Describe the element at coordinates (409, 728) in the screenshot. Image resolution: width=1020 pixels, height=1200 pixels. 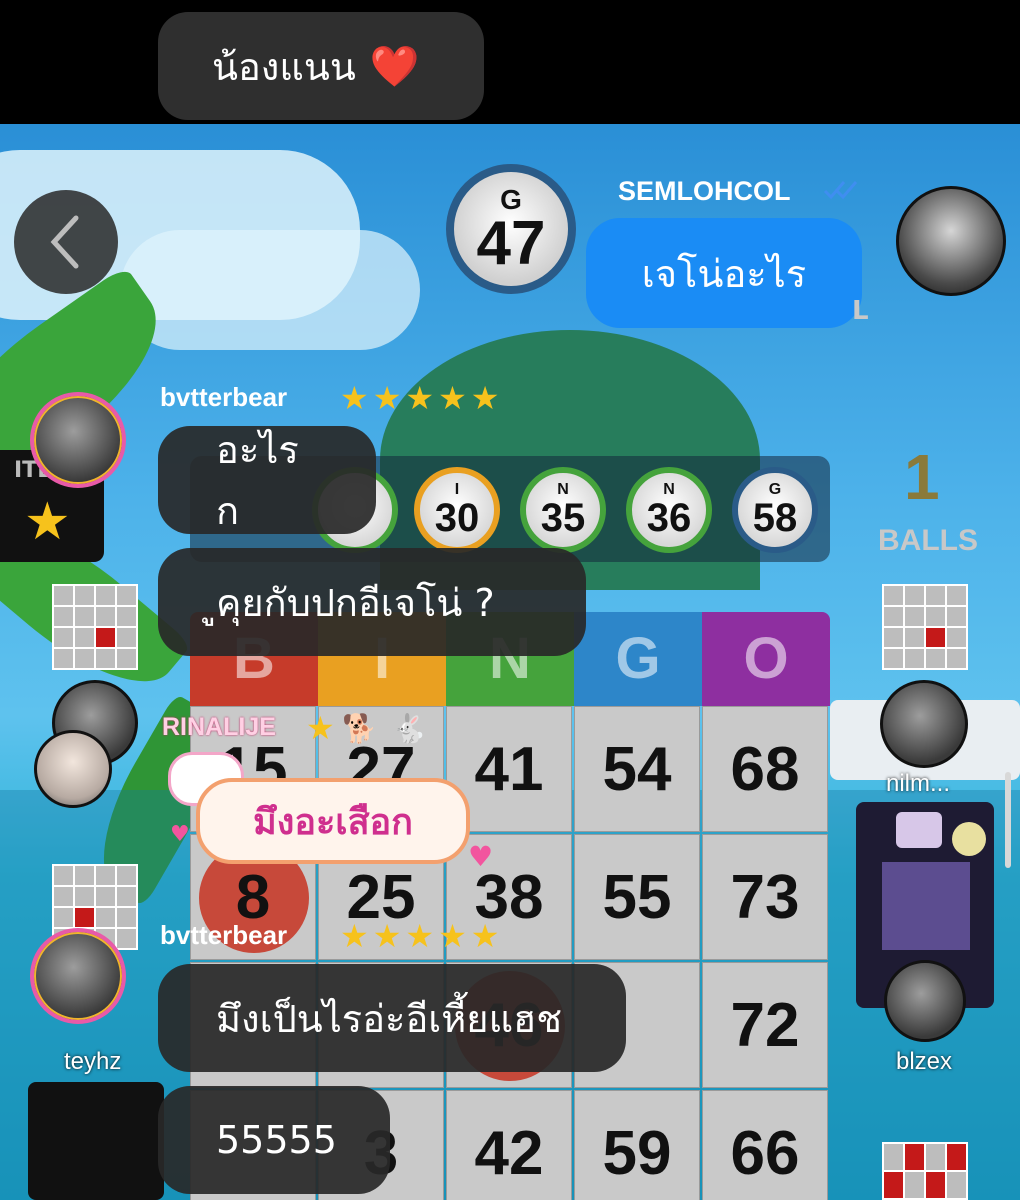
I see `bunny-icon: 🐇` at that location.